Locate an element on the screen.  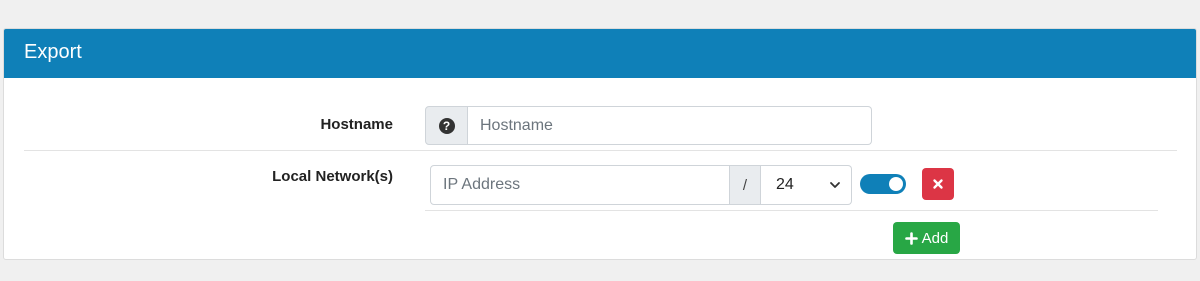
prefix-length-value: 24 is located at coordinates (785, 184).